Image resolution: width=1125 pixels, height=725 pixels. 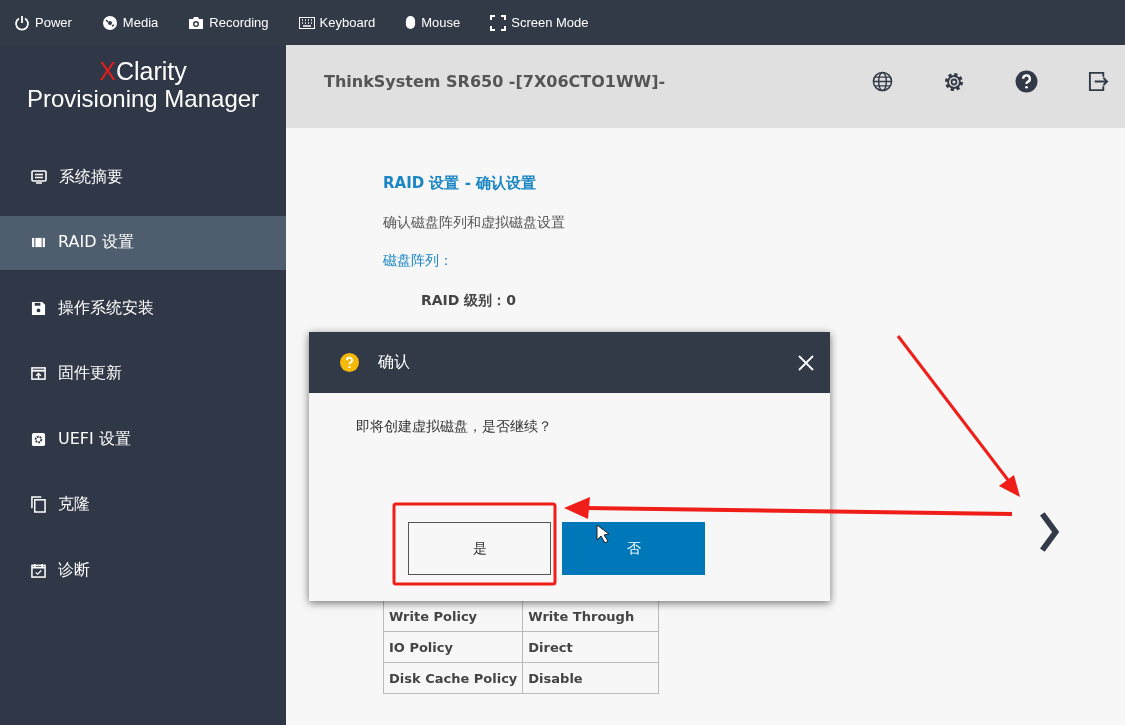 I want to click on sidebar-item: 操作系统安装, so click(x=143, y=308).